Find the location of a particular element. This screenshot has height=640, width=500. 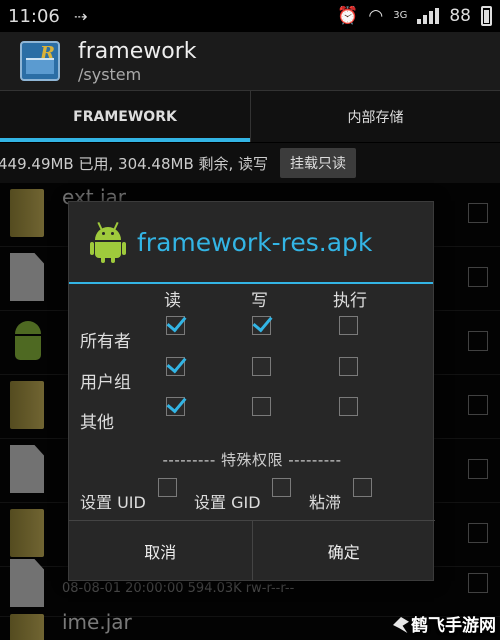

group-write-checkbox is located at coordinates (261, 366).